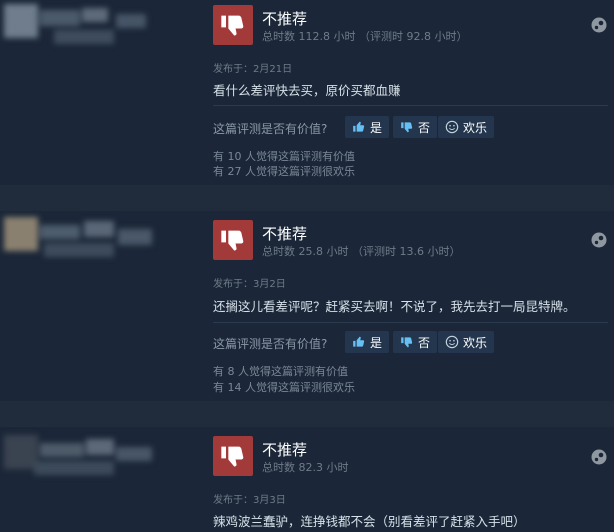 The width and height of the screenshot is (614, 532). Describe the element at coordinates (361, 251) in the screenshot. I see `hours-played: 总时数 25.8 小时 （评测时 13.6 小时）` at that location.